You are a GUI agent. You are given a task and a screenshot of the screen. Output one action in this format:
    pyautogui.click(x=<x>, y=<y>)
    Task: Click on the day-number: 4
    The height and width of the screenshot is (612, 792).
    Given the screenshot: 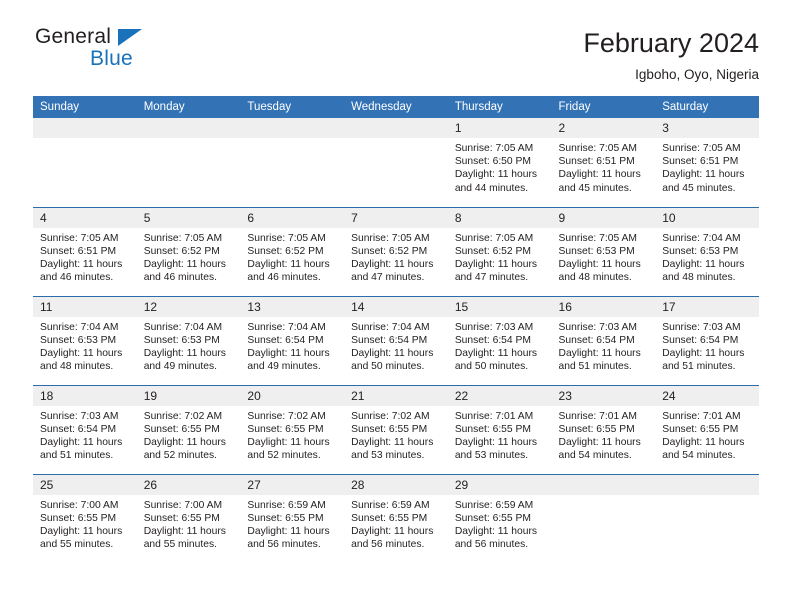 What is the action you would take?
    pyautogui.click(x=85, y=217)
    